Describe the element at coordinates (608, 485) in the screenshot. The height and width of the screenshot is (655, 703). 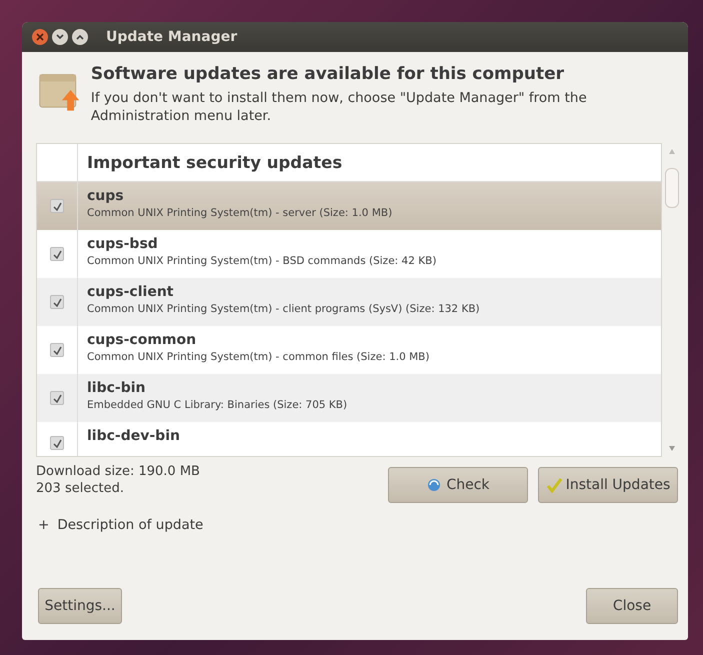
I see `install-updates-button: Install Updates` at that location.